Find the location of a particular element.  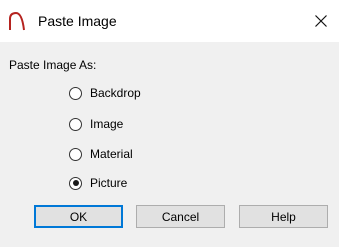

close-button is located at coordinates (321, 21).